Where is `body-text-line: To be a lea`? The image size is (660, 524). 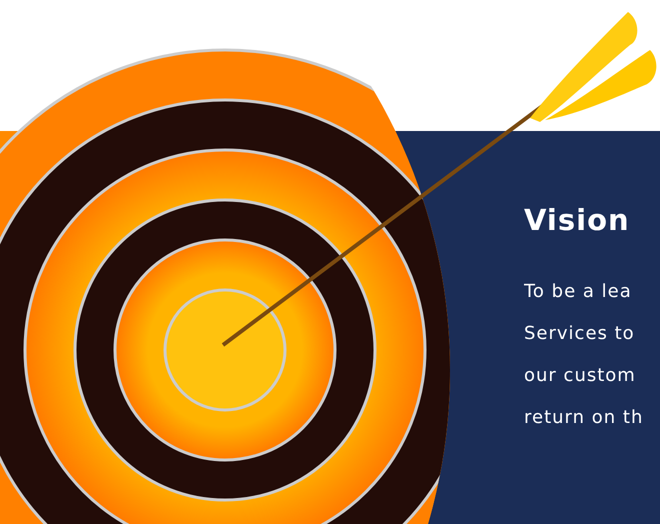
body-text-line: To be a lea is located at coordinates (578, 292).